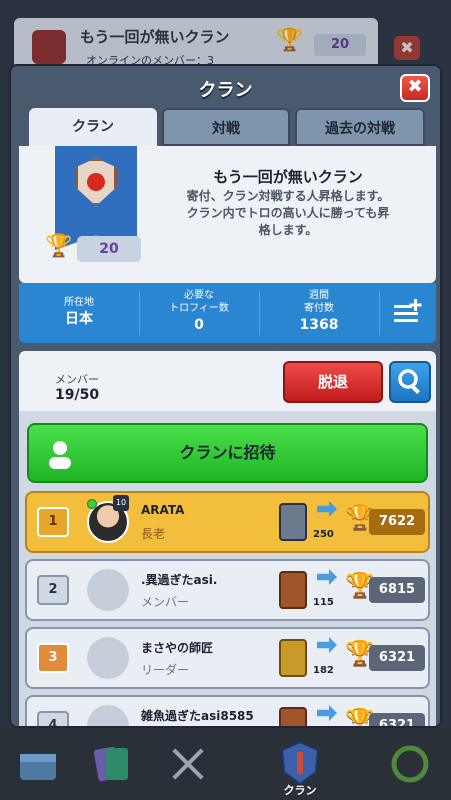  I want to click on nav-battle, so click(188, 764).